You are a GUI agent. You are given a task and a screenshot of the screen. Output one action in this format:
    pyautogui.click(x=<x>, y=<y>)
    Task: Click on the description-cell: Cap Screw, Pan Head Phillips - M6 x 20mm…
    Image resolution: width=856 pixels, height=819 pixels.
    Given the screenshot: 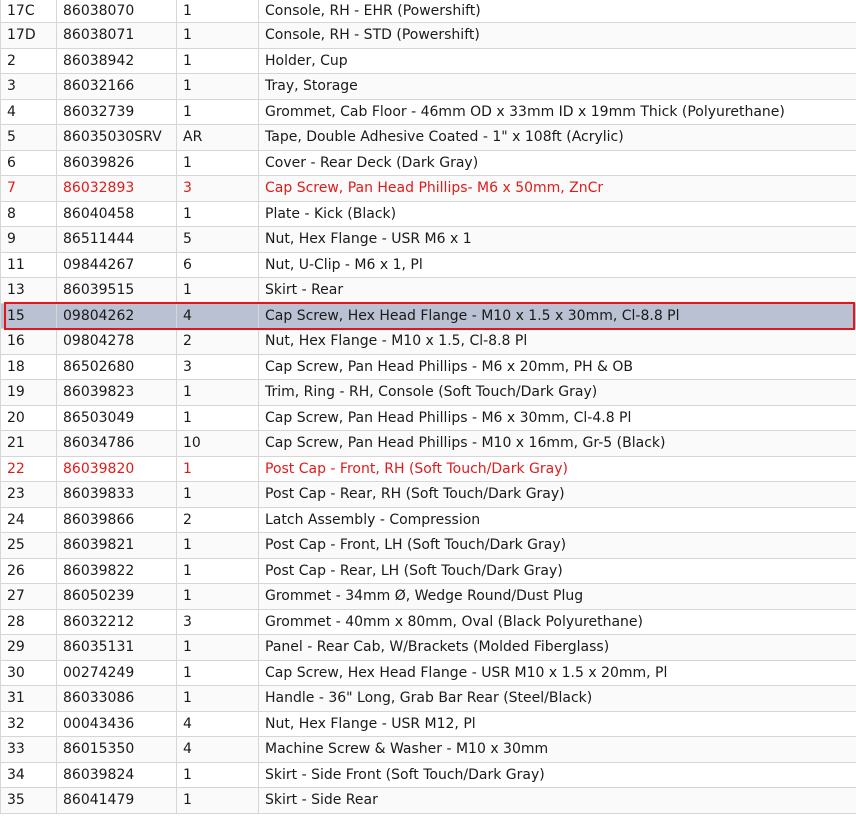 What is the action you would take?
    pyautogui.click(x=557, y=367)
    